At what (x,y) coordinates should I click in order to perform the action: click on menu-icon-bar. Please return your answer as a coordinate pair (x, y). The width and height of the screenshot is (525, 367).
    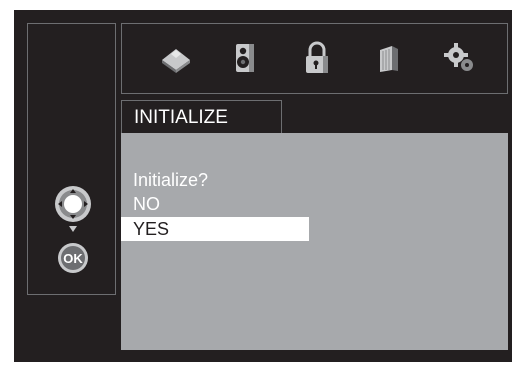
    Looking at the image, I should click on (314, 58).